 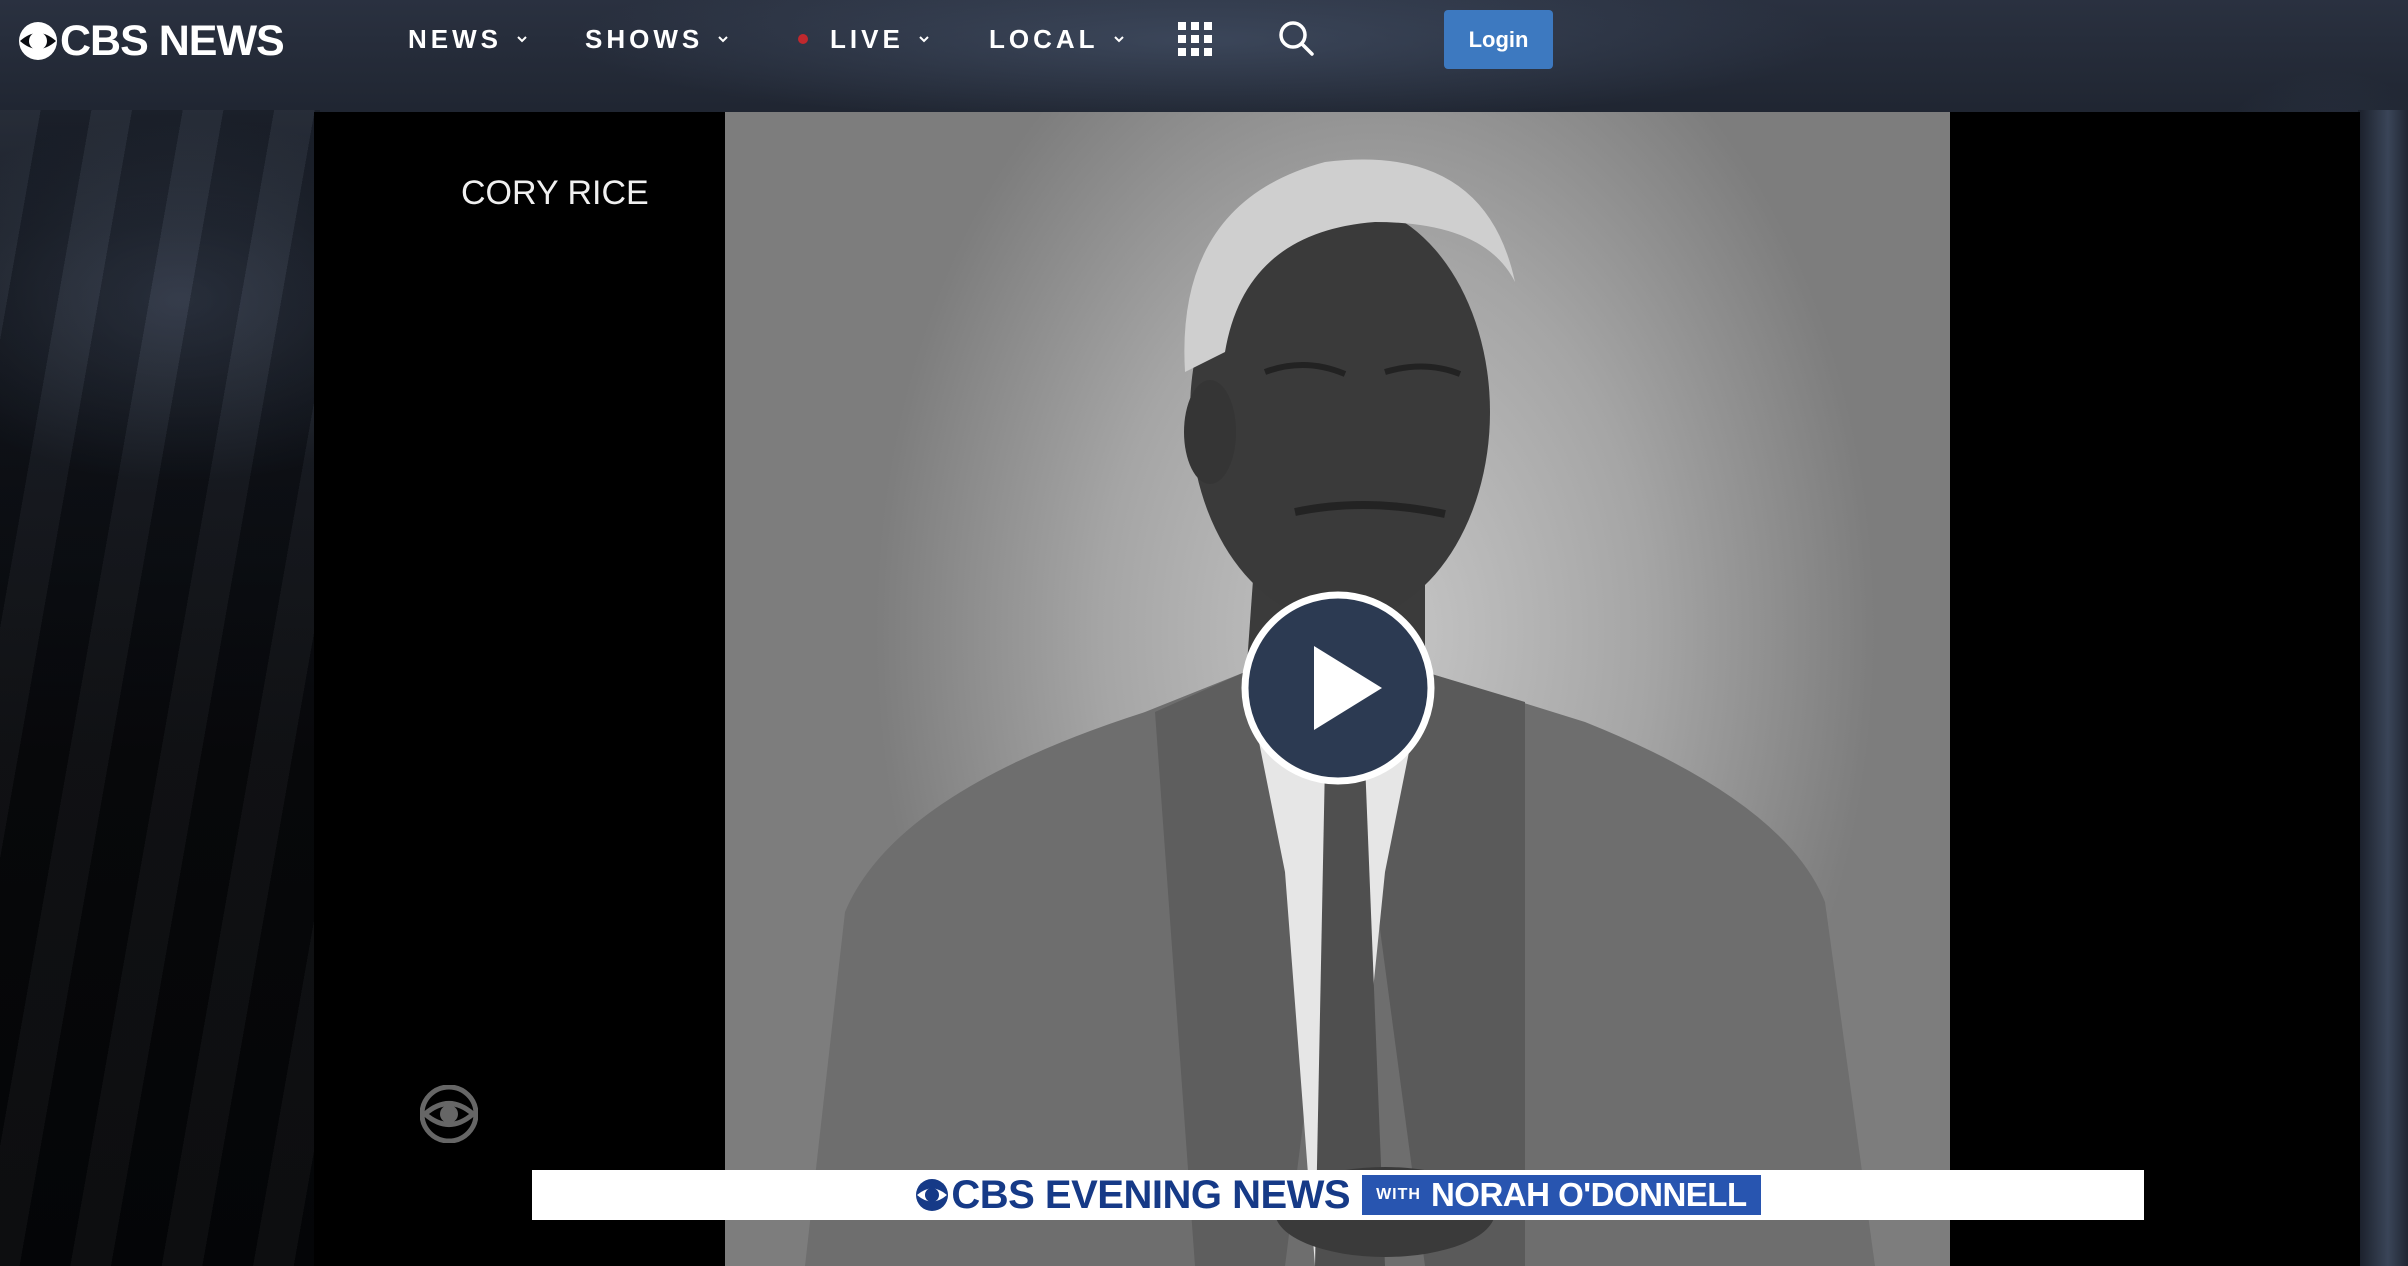 I want to click on nav-label-local: LOCAL, so click(x=1044, y=38).